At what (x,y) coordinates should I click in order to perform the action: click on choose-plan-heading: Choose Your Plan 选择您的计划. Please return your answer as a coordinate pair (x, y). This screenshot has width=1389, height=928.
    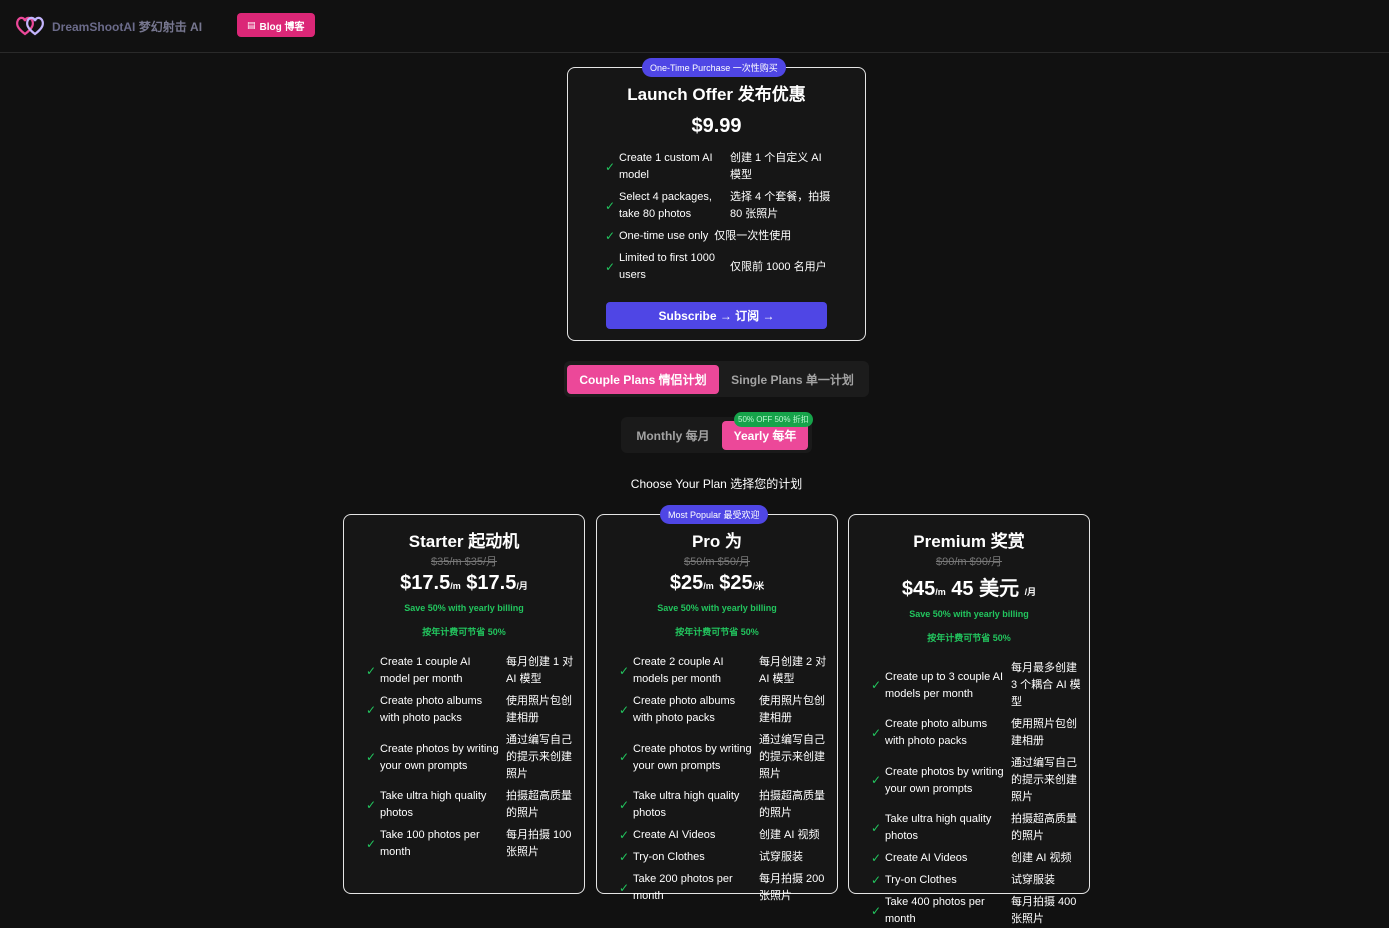
    Looking at the image, I should click on (716, 484).